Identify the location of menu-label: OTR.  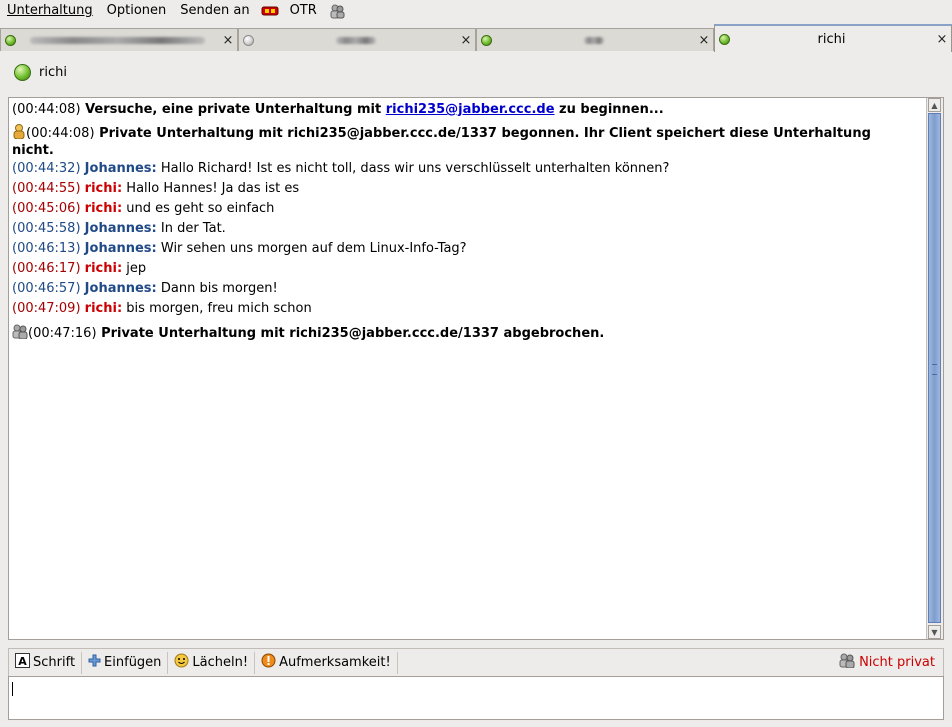
(303, 10).